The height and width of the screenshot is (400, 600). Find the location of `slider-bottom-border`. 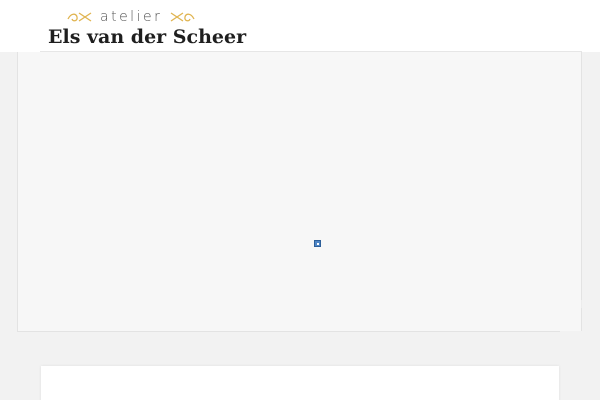

slider-bottom-border is located at coordinates (288, 331).